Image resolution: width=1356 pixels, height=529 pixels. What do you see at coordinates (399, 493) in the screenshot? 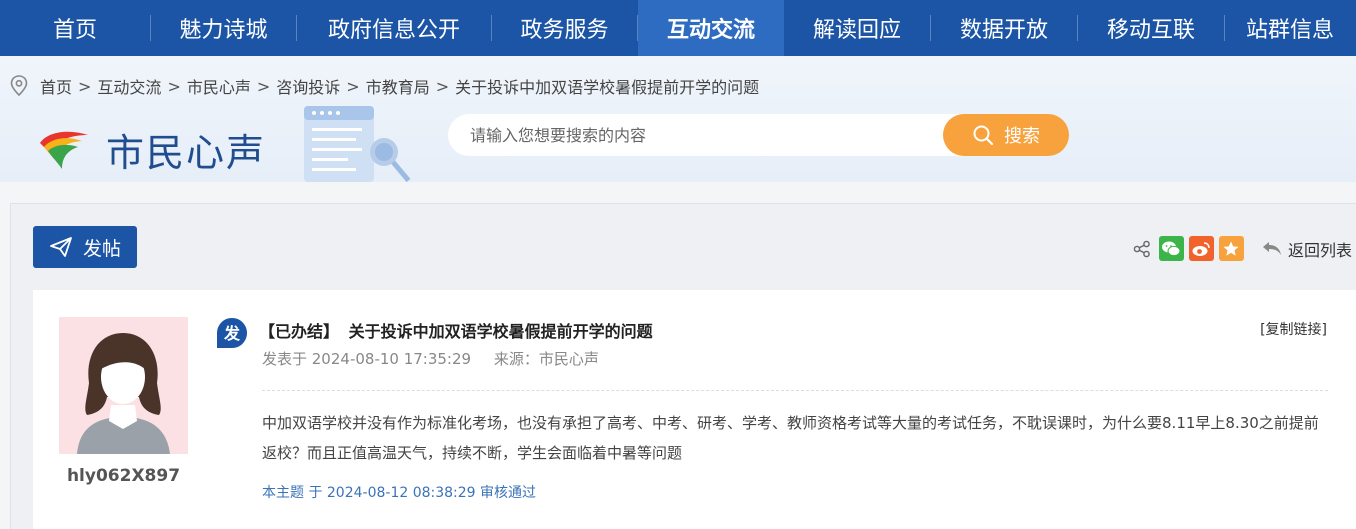
I see `audit-status: 本主题 于 2024-08-12 08:38:29 审核通过` at bounding box center [399, 493].